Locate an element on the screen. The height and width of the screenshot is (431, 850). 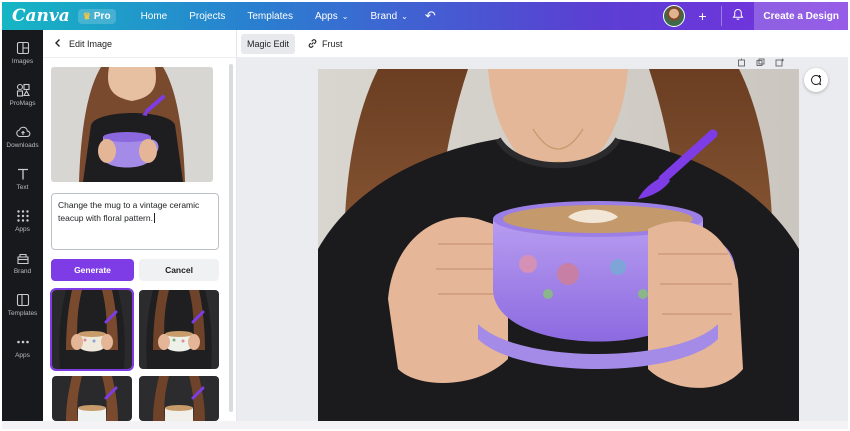
original-image-preview is located at coordinates (132, 124).